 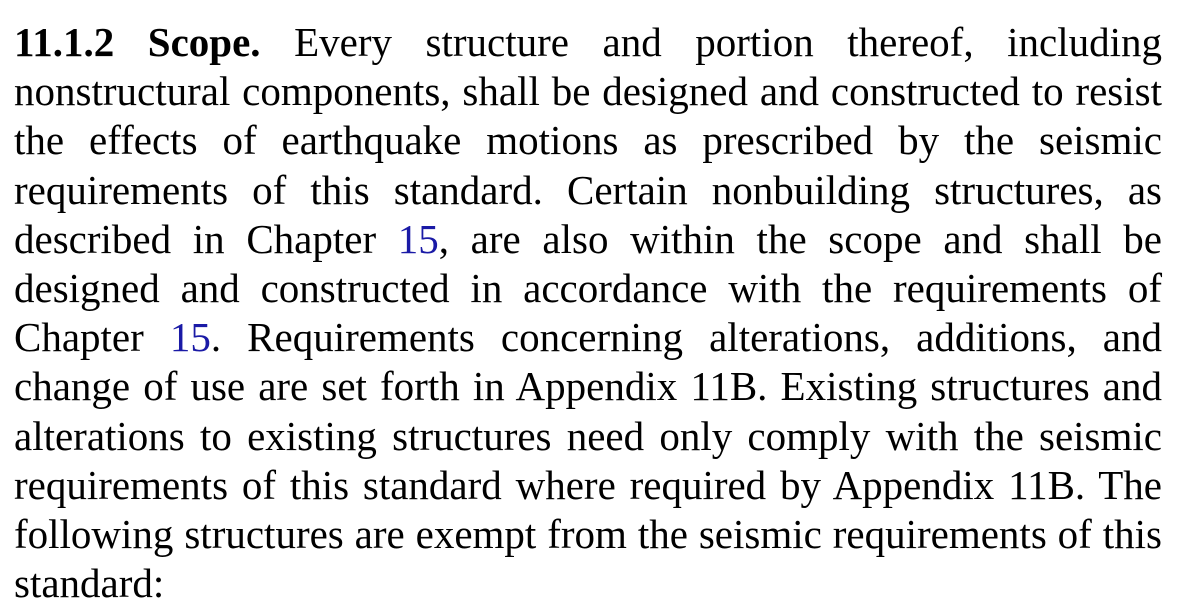 I want to click on section-heading: 11.1.2 Scope., so click(x=137, y=42).